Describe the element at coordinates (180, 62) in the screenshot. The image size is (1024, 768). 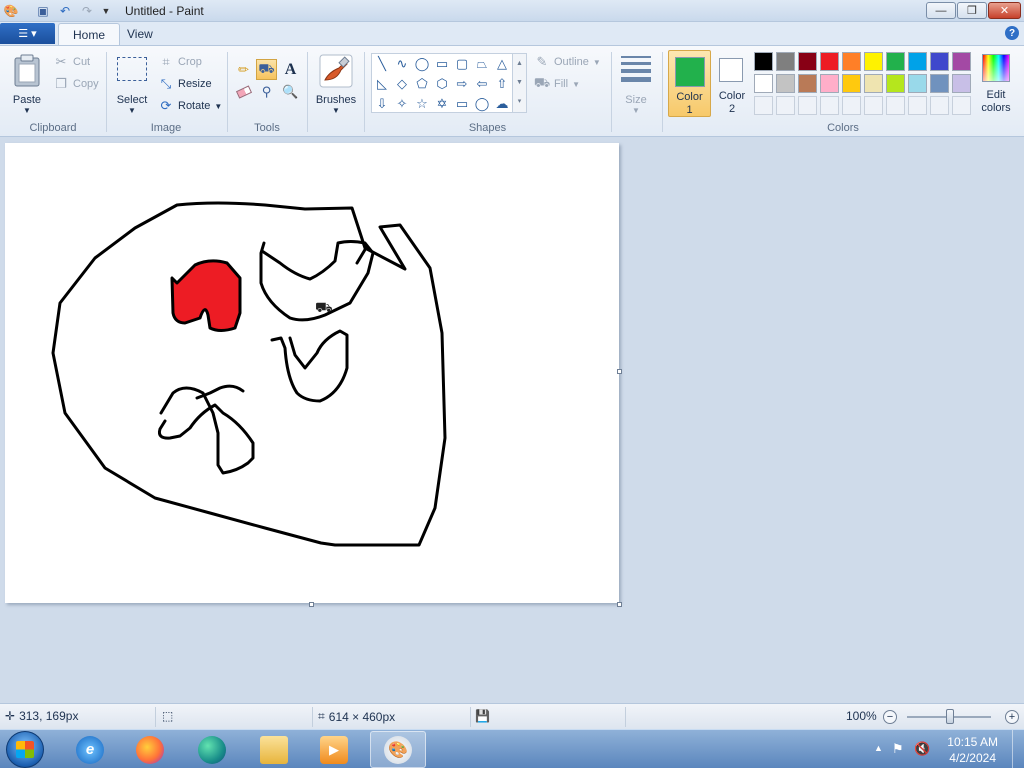
I see `crop-button: ⌗ Crop` at that location.